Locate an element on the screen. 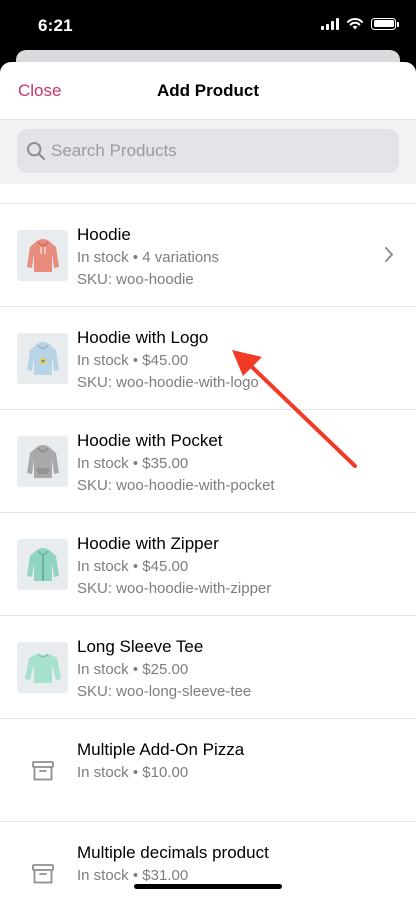 The width and height of the screenshot is (416, 900). mint-long-sleeve-tee-icon is located at coordinates (42, 667).